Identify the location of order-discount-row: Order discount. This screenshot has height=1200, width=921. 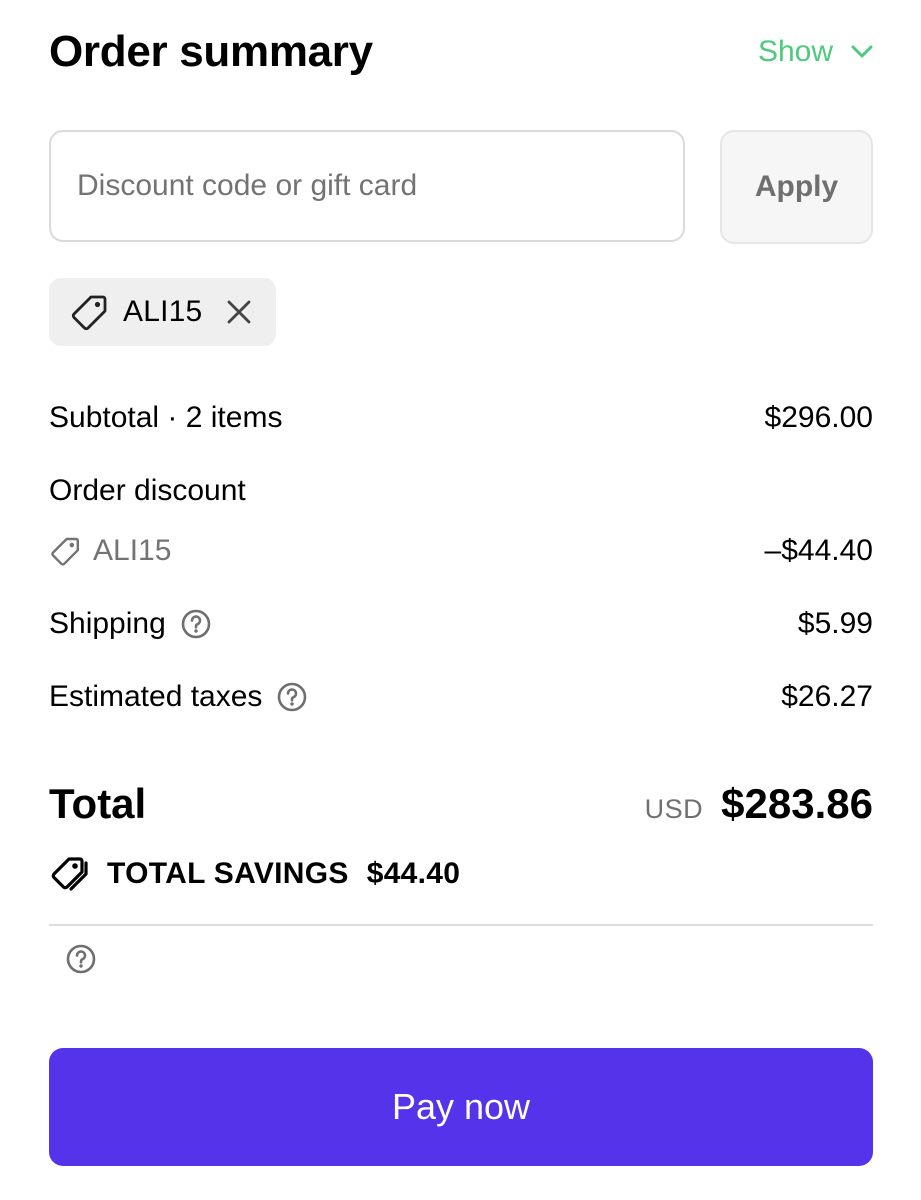
(461, 491).